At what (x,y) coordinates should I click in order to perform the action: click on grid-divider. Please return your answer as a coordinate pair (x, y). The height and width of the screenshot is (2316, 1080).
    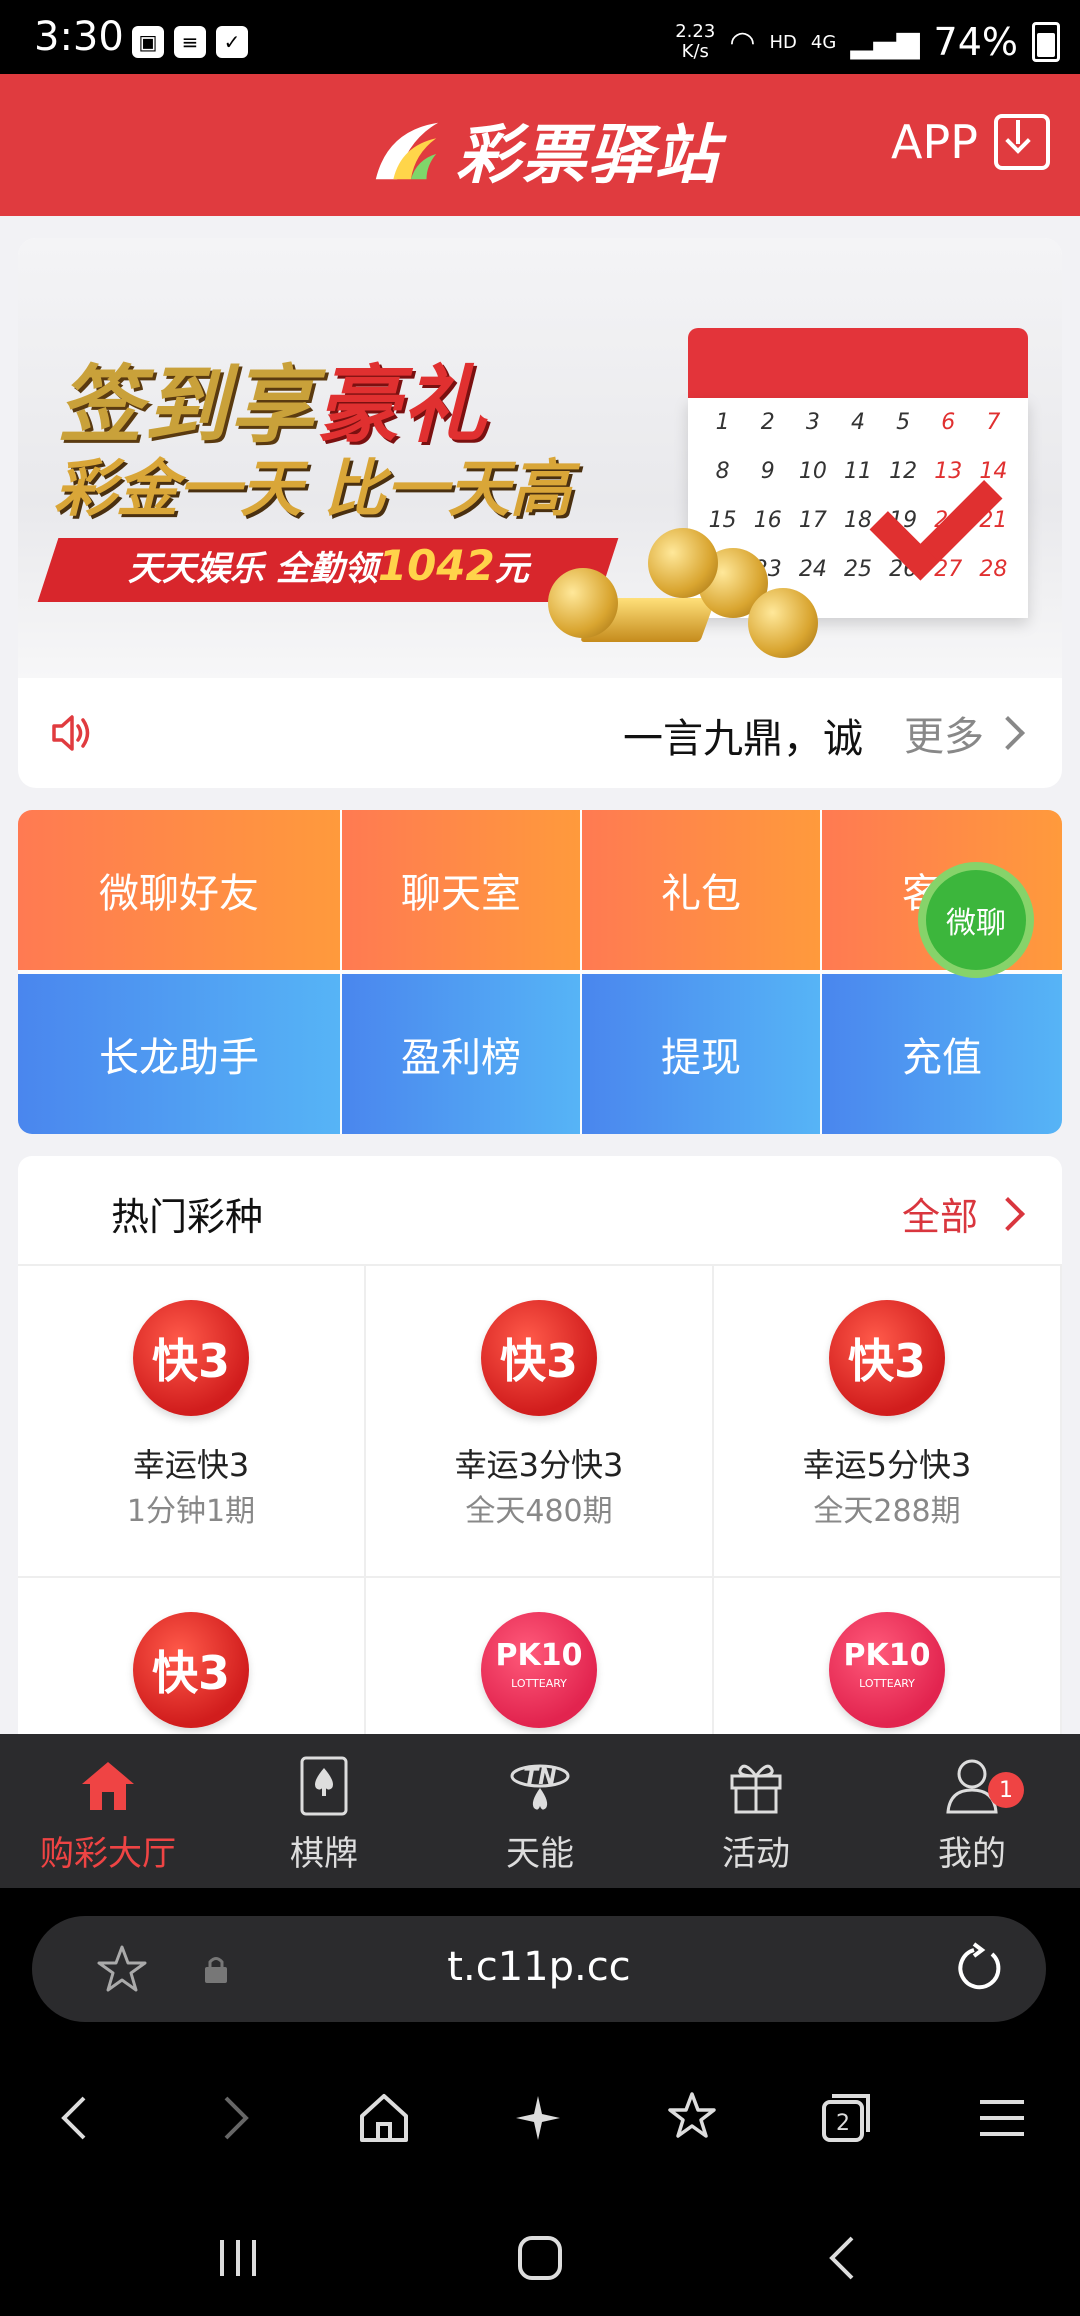
    Looking at the image, I should click on (540, 972).